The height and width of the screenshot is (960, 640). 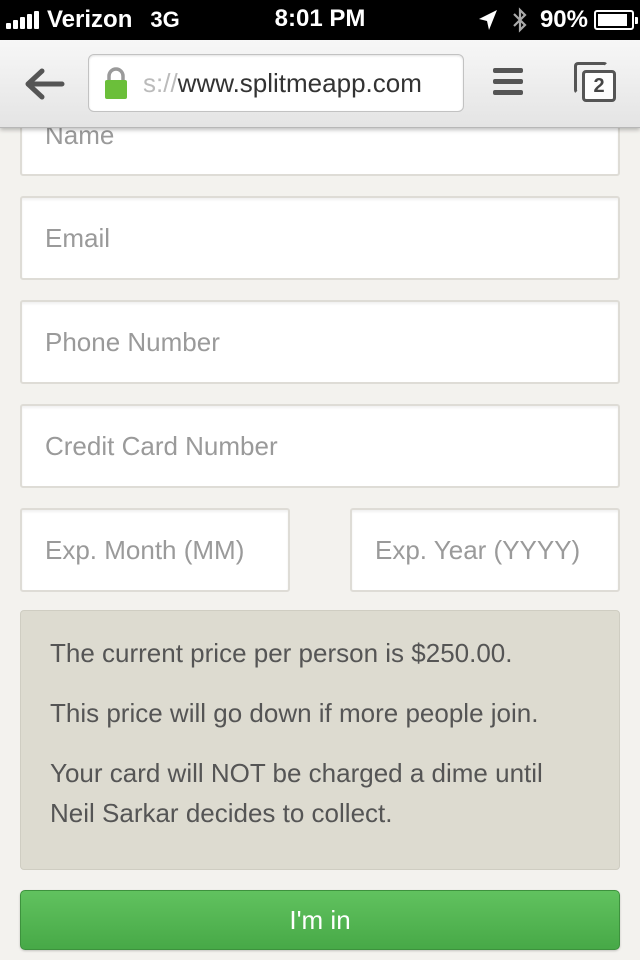 What do you see at coordinates (160, 82) in the screenshot?
I see `url-scheme: s://` at bounding box center [160, 82].